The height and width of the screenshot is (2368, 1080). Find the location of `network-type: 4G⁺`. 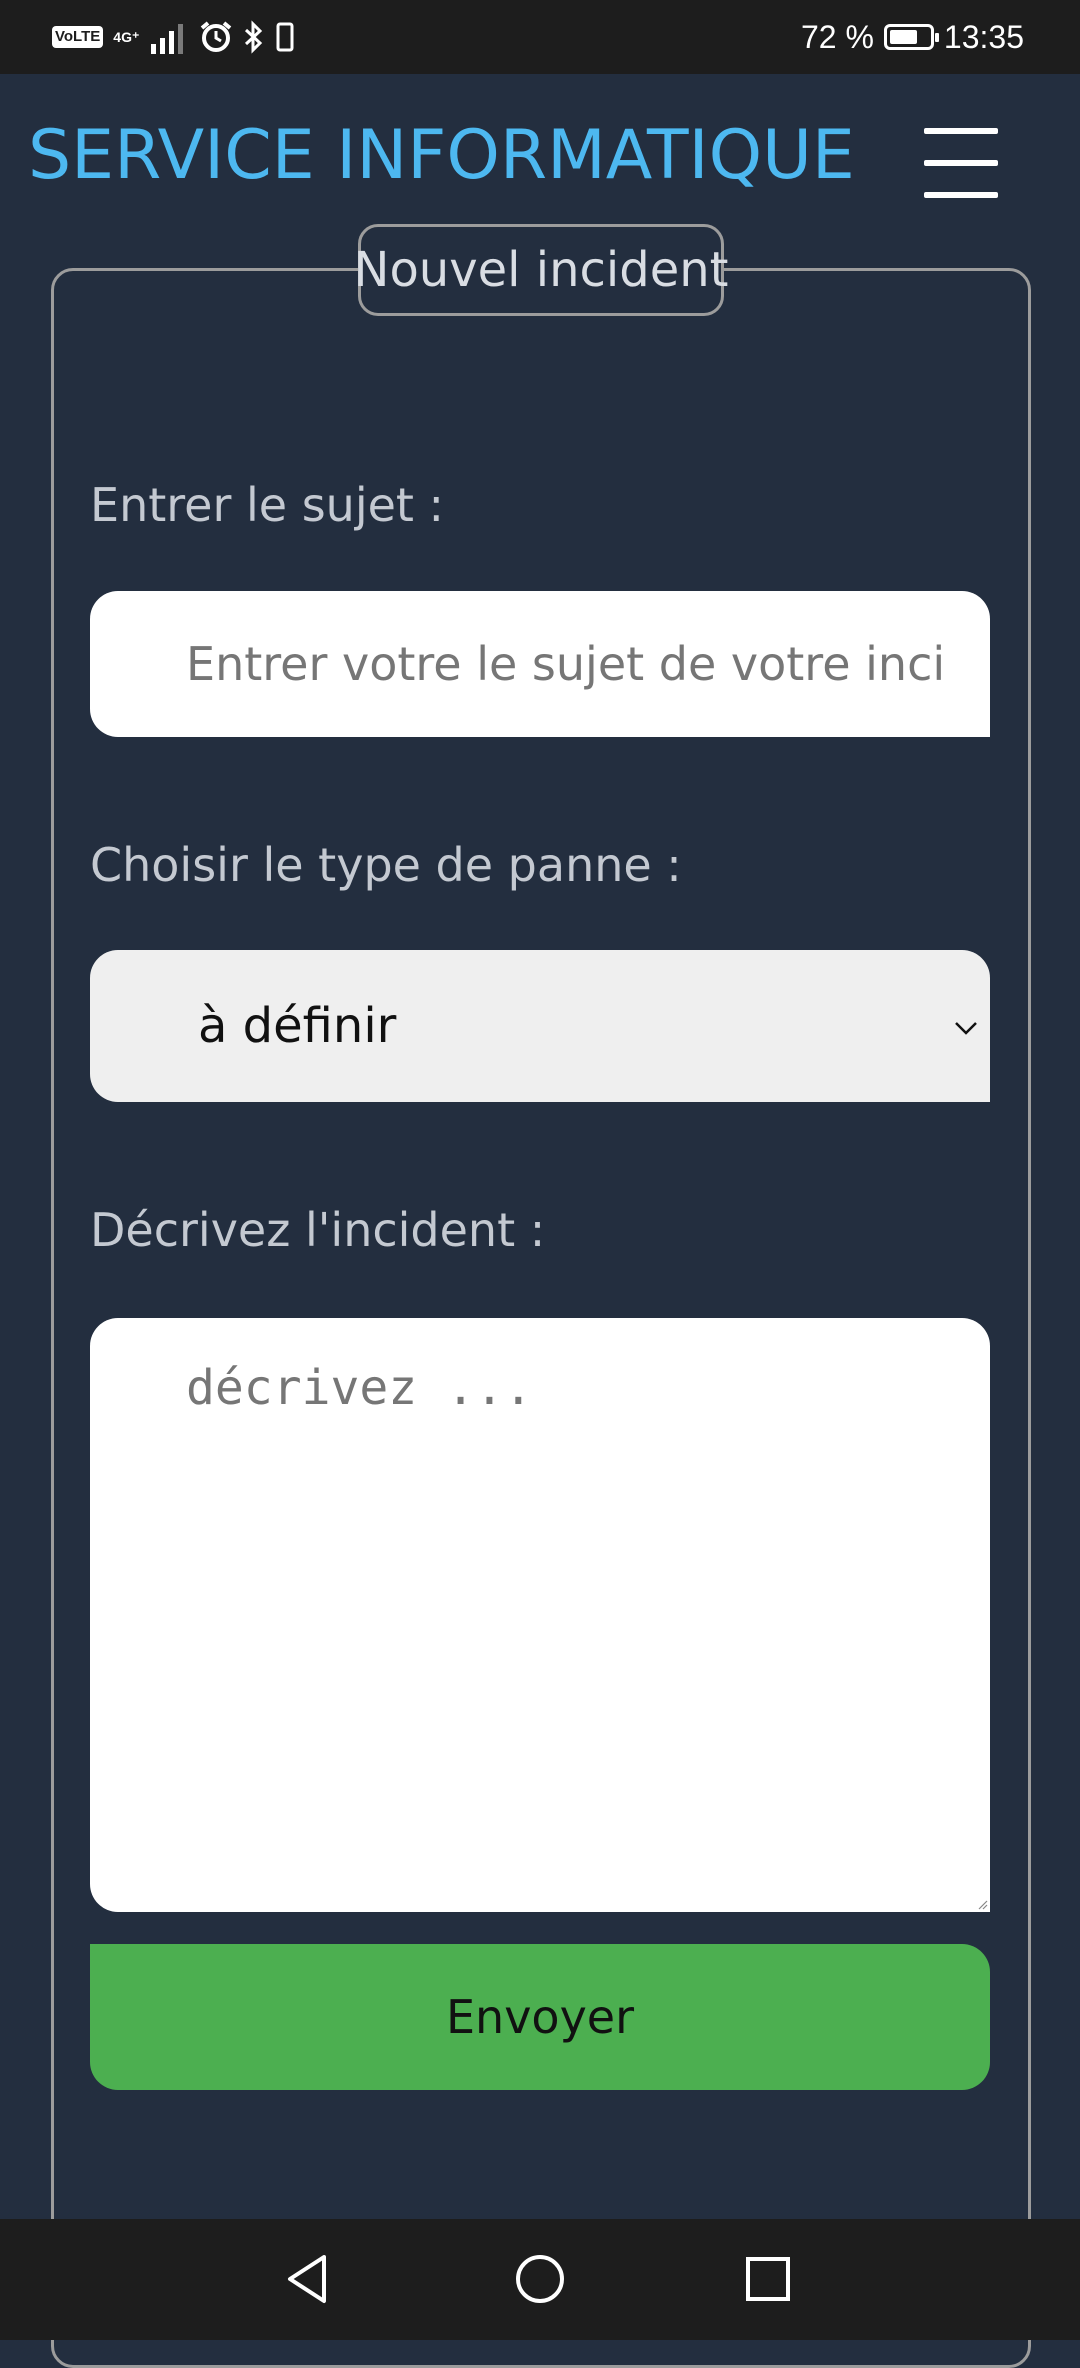

network-type: 4G⁺ is located at coordinates (126, 37).